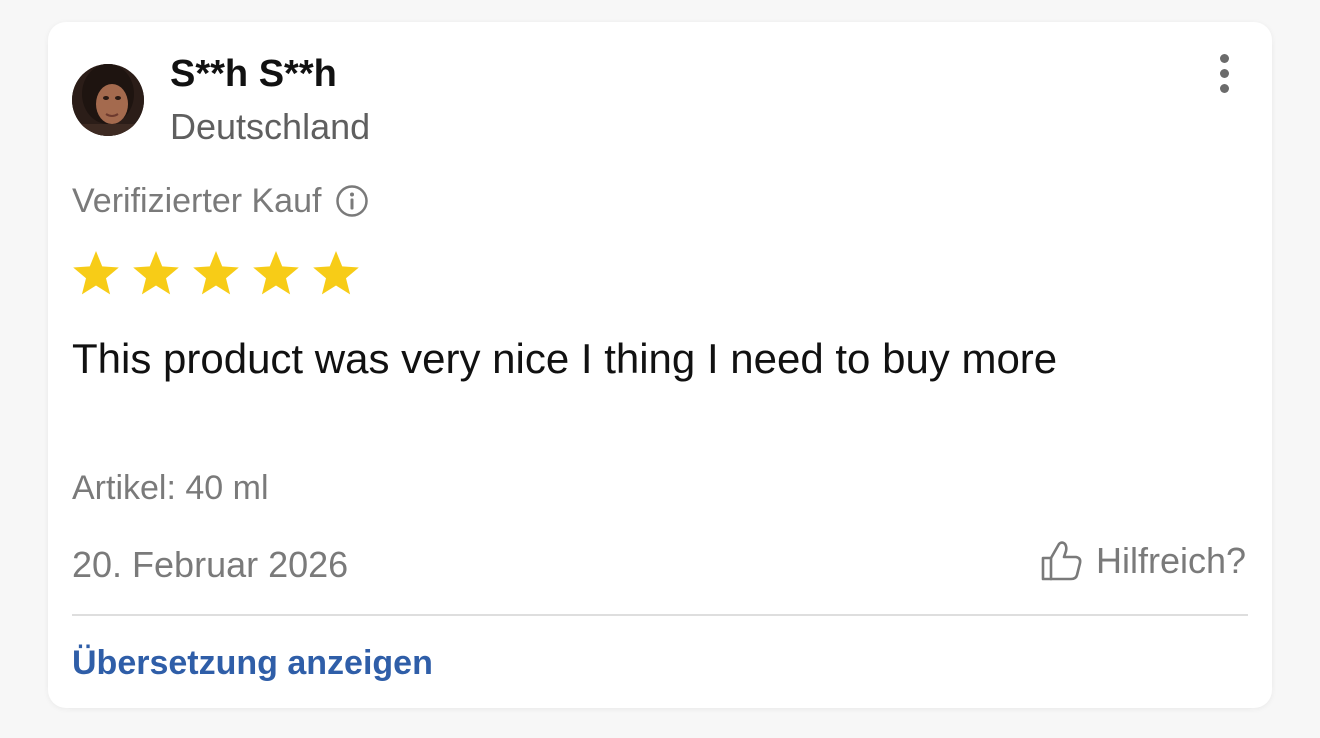  Describe the element at coordinates (210, 564) in the screenshot. I see `review-date: 20. Februar 2026` at that location.